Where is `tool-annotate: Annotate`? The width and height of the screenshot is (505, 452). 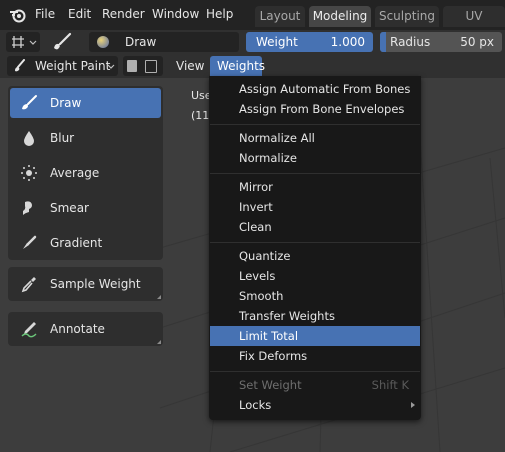 tool-annotate: Annotate is located at coordinates (85, 329).